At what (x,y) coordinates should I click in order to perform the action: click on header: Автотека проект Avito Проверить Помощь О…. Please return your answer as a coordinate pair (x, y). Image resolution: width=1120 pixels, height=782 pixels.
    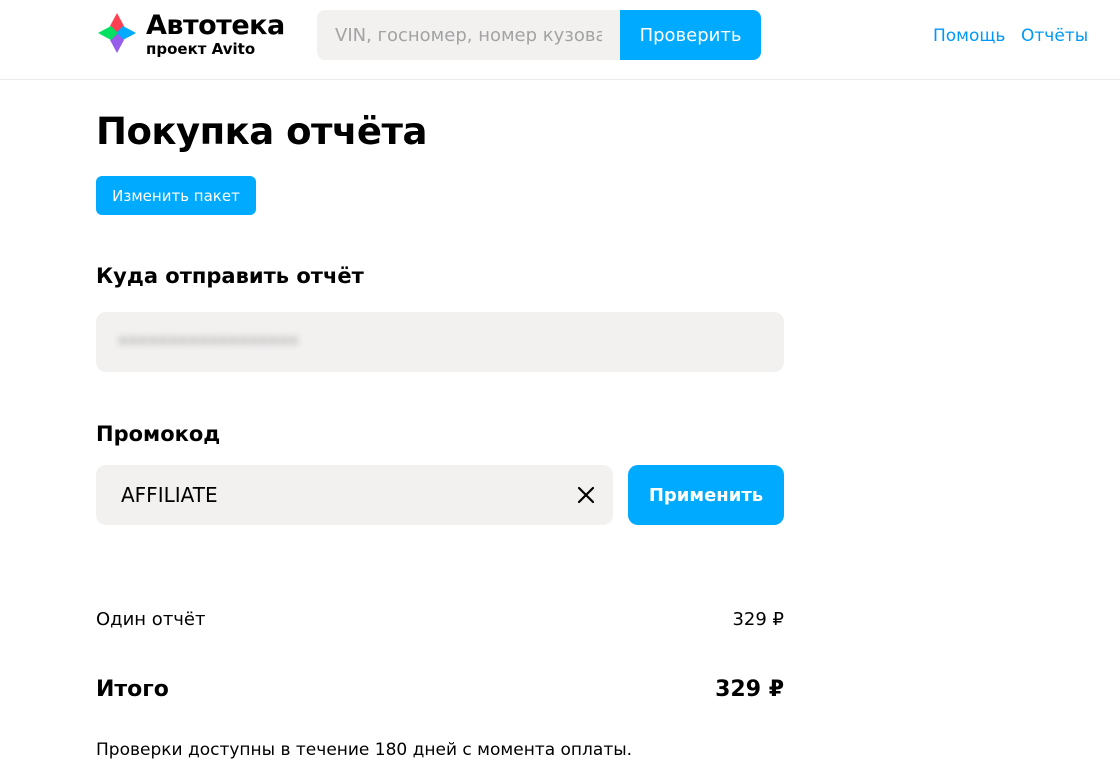
    Looking at the image, I should click on (560, 40).